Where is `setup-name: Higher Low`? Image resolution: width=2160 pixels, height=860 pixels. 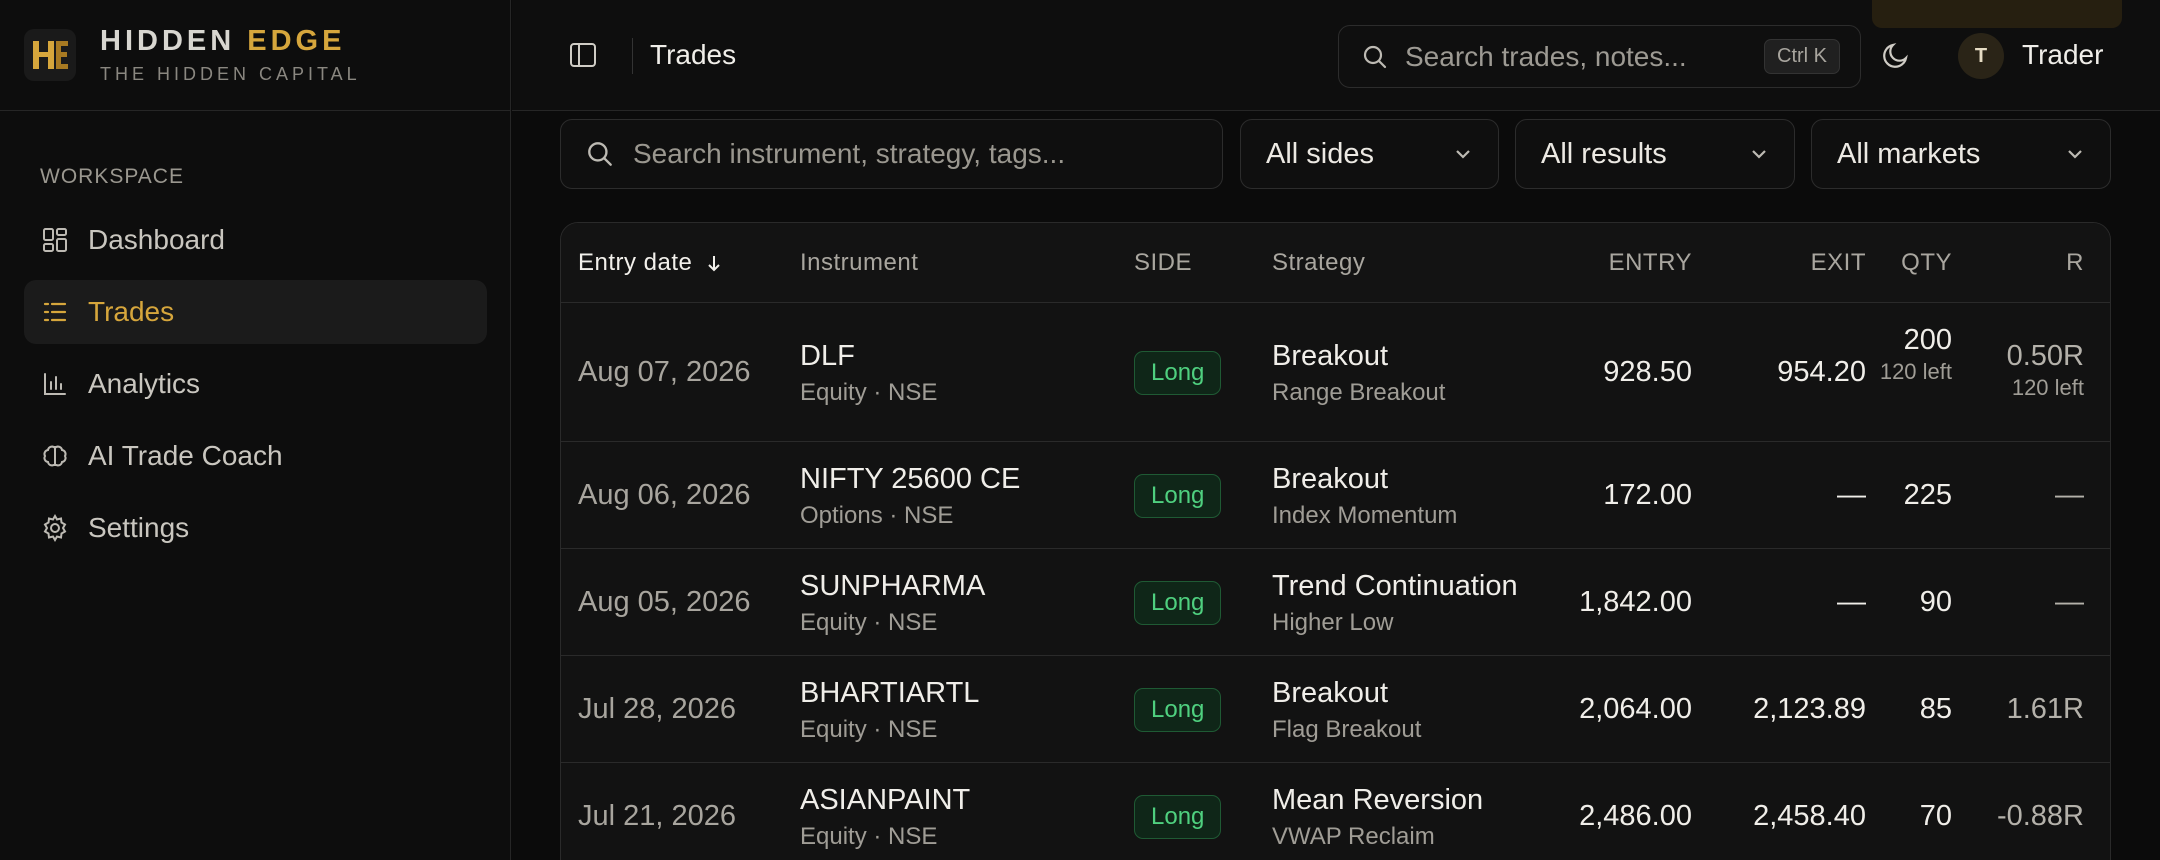
setup-name: Higher Low is located at coordinates (1333, 622).